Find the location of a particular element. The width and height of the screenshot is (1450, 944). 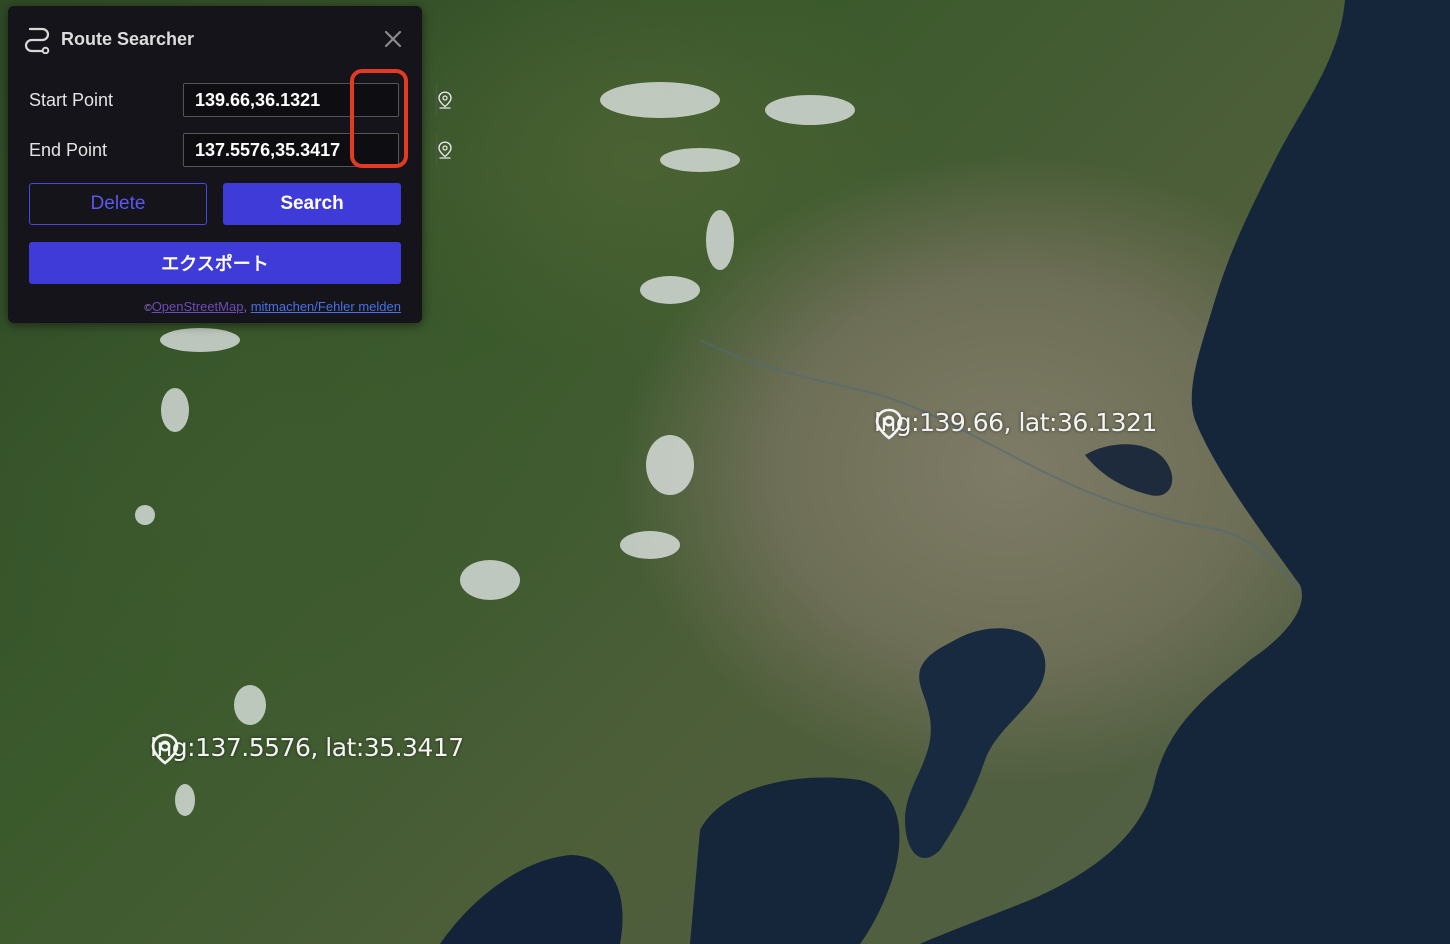

end-point-label: End Point is located at coordinates (68, 149).